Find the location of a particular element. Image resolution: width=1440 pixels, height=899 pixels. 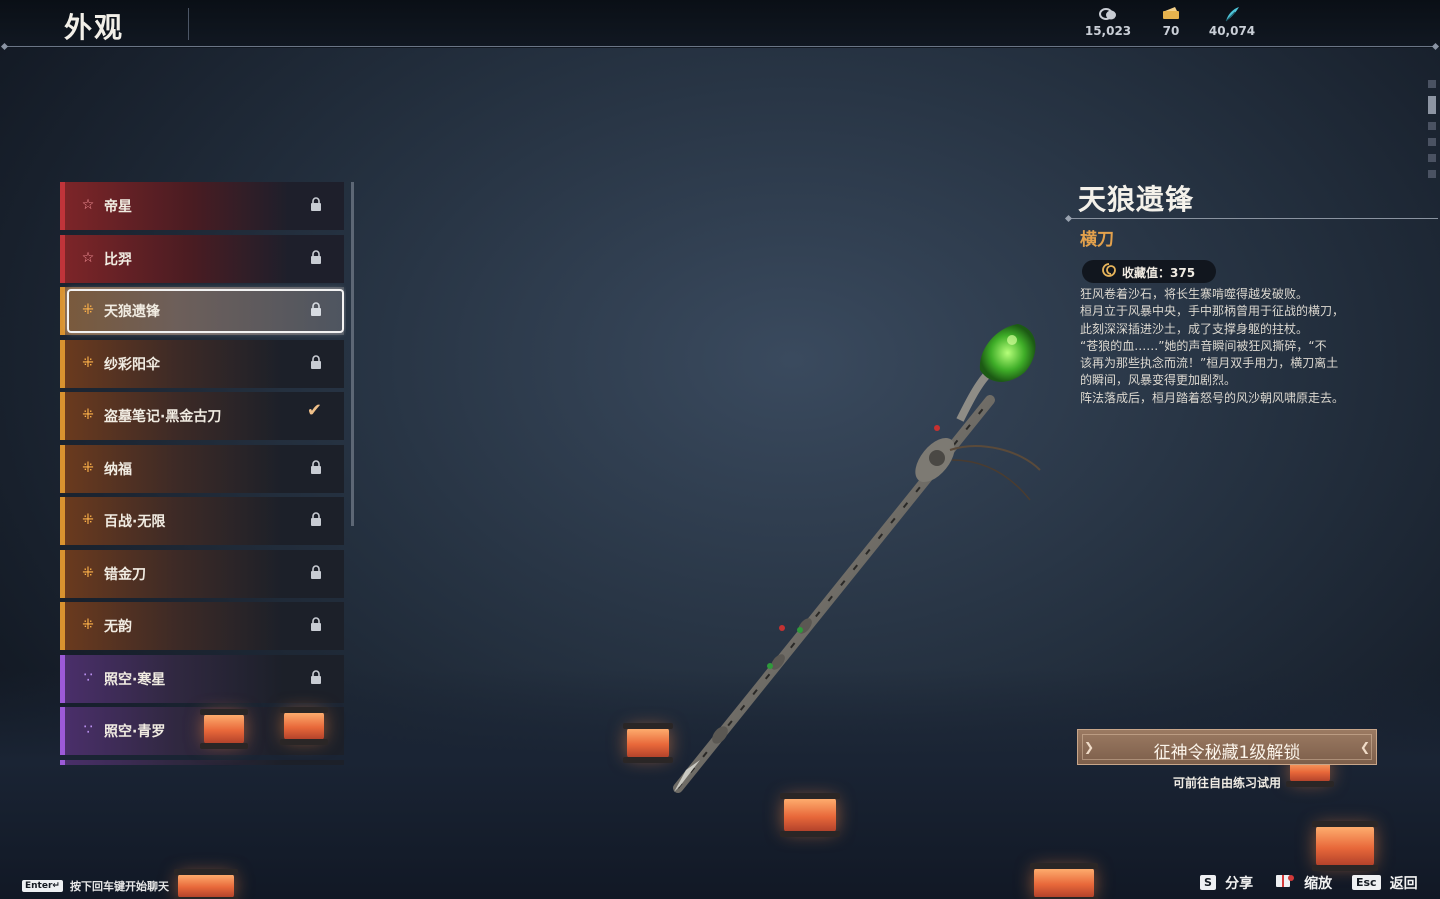

description-line: 阵法落成后，桓月踏着怒号的风沙朝风啸原走去。 is located at coordinates (1212, 397).